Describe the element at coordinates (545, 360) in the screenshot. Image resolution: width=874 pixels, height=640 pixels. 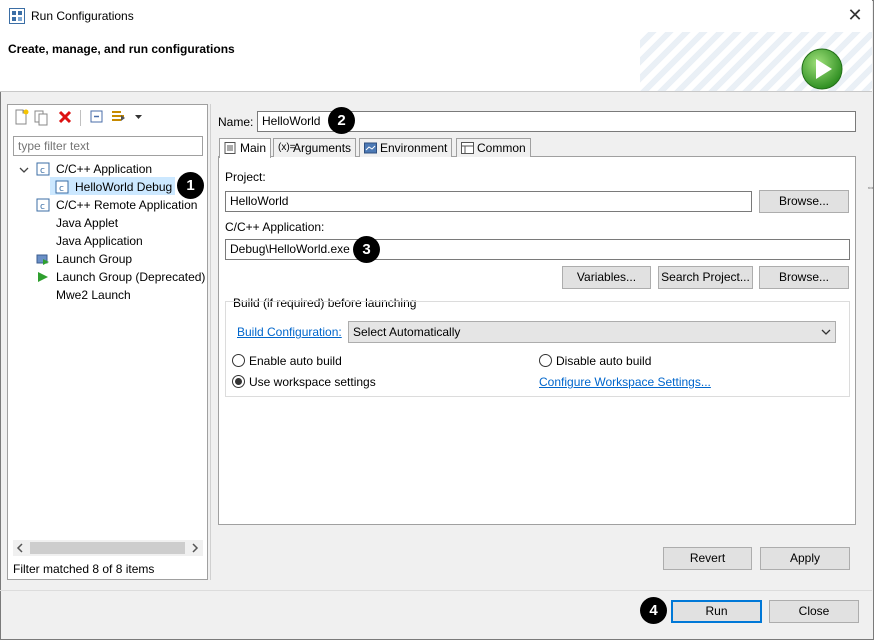
I see `disable-auto-build-radio` at that location.